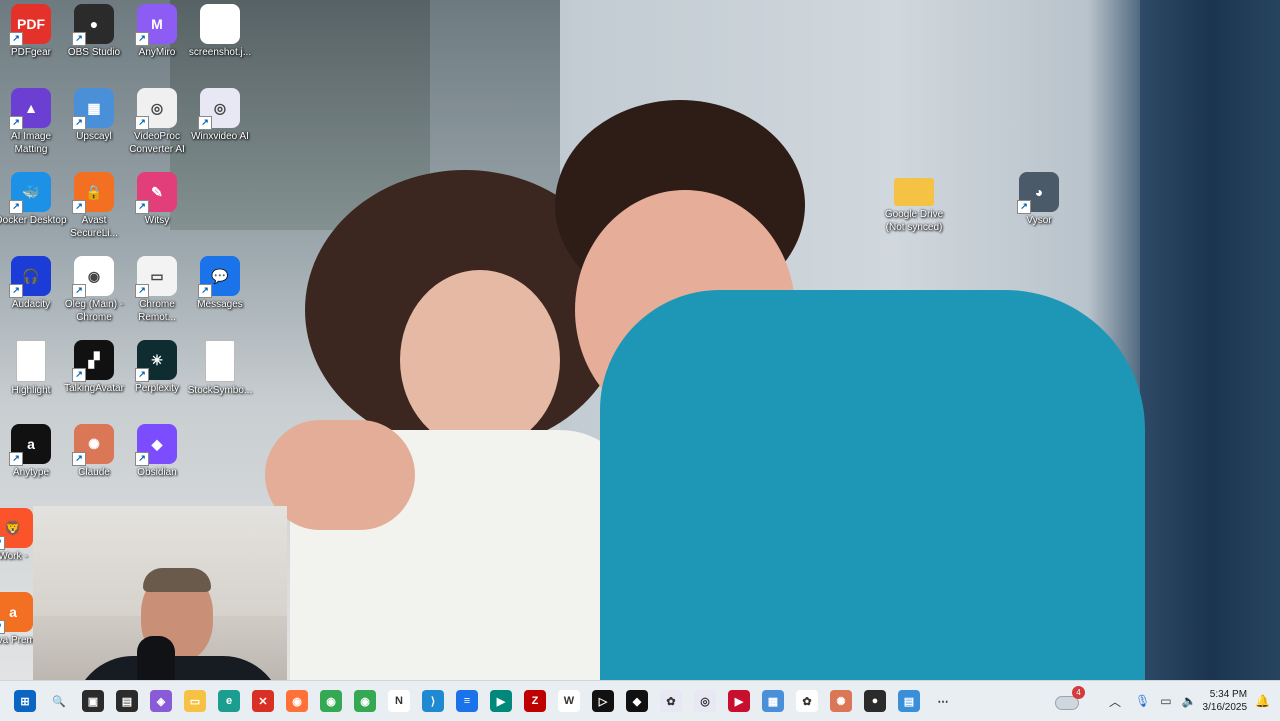 Image resolution: width=1280 pixels, height=721 pixels. I want to click on show-hidden-icons-chevron-icon: ︿, so click(1115, 701).